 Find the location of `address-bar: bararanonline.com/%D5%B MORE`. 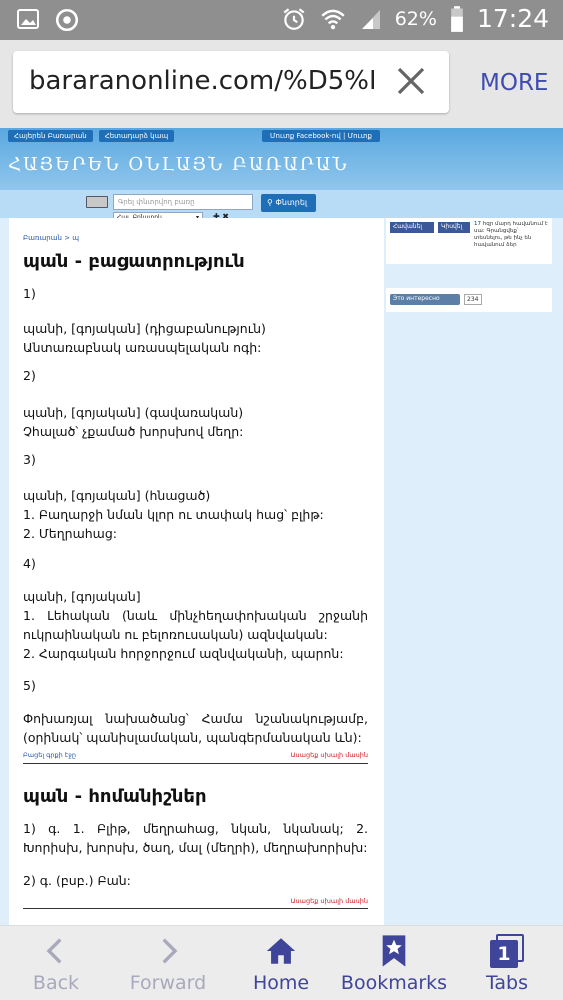

address-bar: bararanonline.com/%D5%B MORE is located at coordinates (281, 104).